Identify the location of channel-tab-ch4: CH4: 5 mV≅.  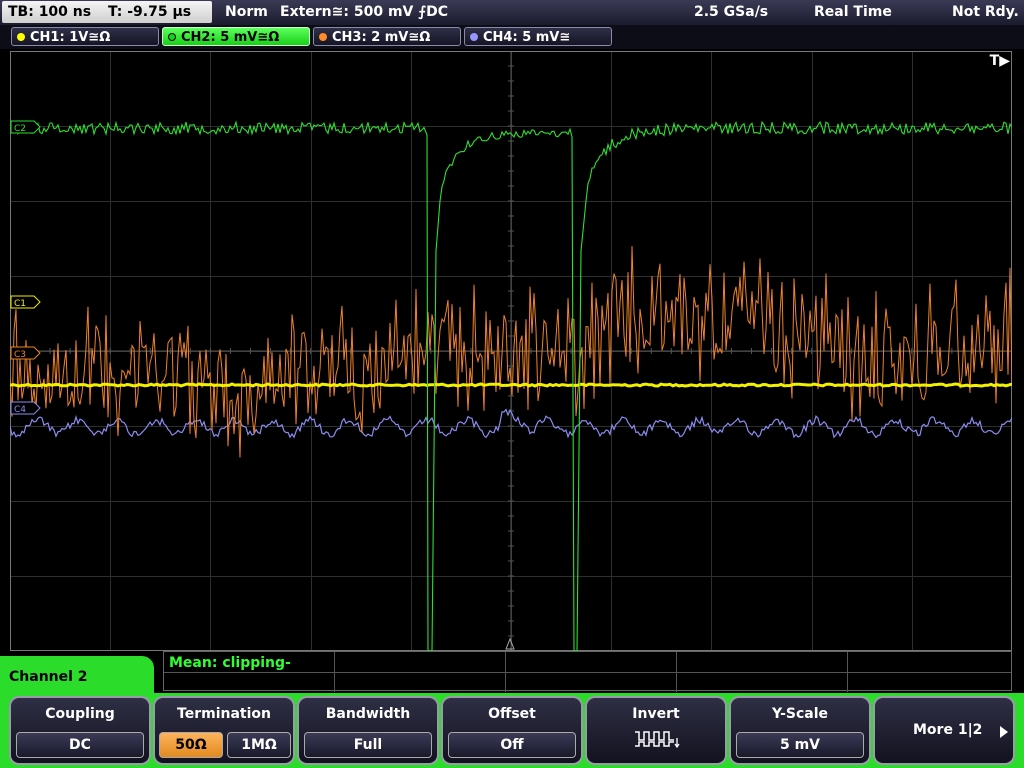
(538, 36).